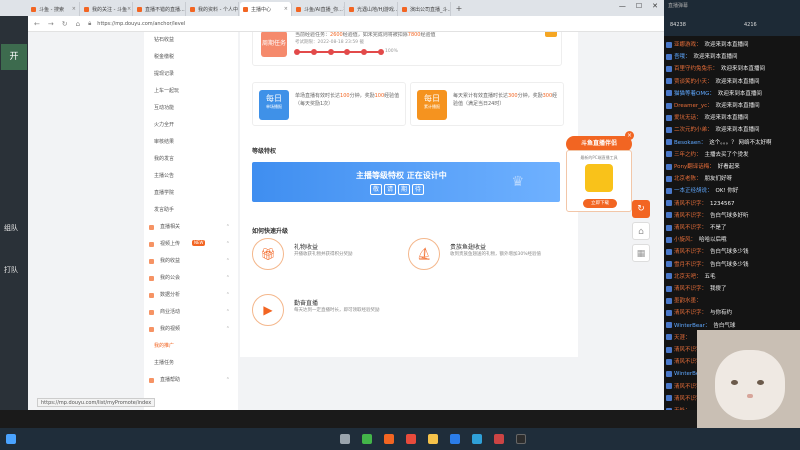 Image resolution: width=800 pixels, height=450 pixels. Describe the element at coordinates (347, 100) in the screenshot. I see `daily-single-desc: 单场直播有效时长达100分钟，奖励100经验值（每天奖励1次）` at that location.